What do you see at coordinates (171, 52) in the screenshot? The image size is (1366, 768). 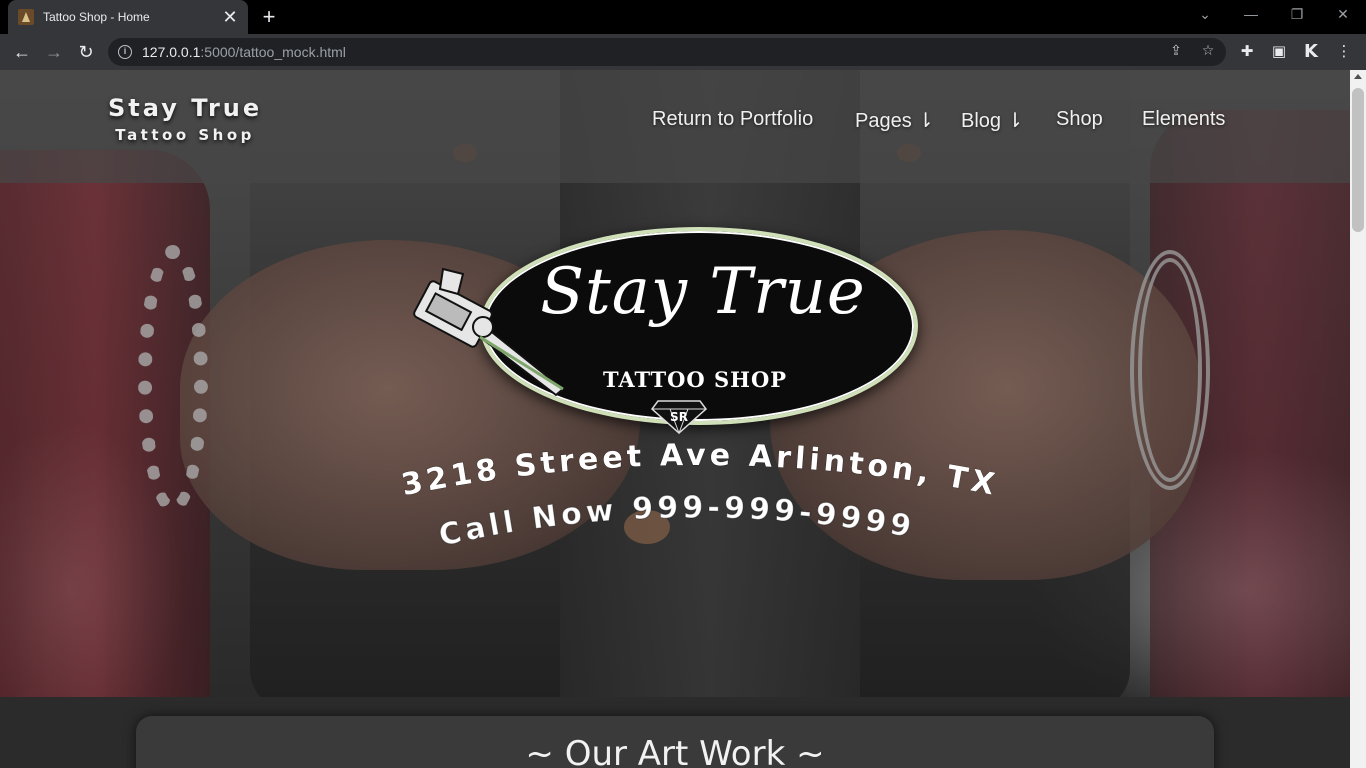 I see `url-host: 127.0.0.1` at bounding box center [171, 52].